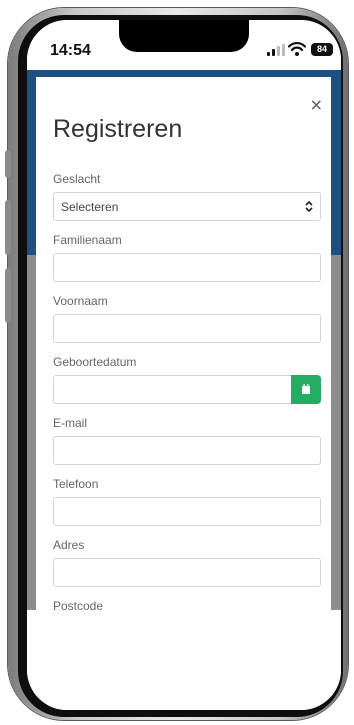  Describe the element at coordinates (316, 104) in the screenshot. I see `close-icon: ×` at that location.